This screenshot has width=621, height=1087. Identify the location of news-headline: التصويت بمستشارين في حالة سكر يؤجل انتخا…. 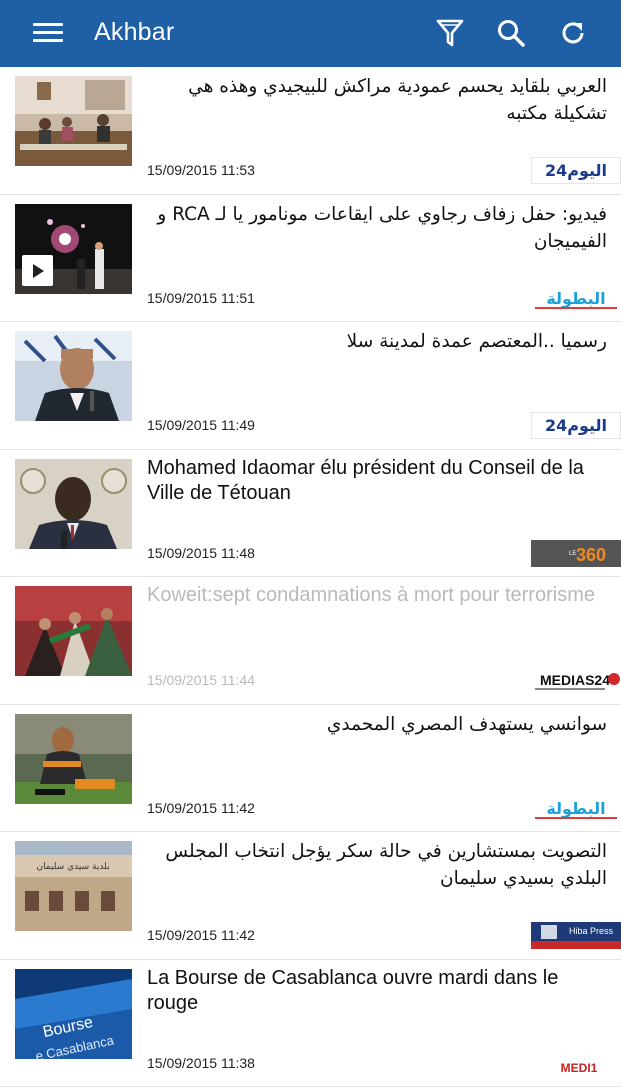
(377, 865).